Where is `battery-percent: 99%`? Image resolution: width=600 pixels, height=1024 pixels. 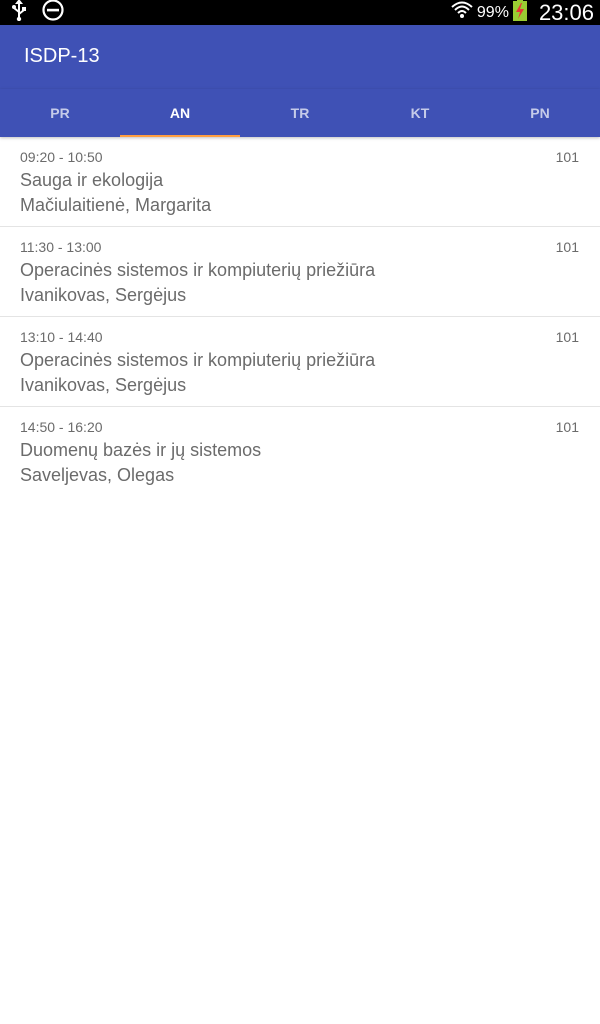 battery-percent: 99% is located at coordinates (492, 12).